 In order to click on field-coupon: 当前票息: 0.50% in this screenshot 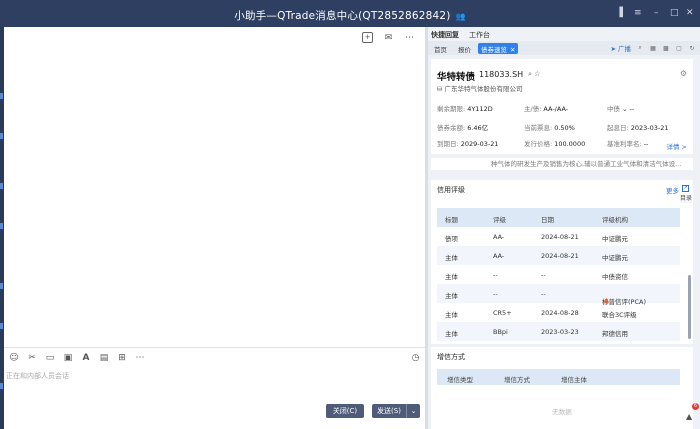, I will do `click(549, 128)`.